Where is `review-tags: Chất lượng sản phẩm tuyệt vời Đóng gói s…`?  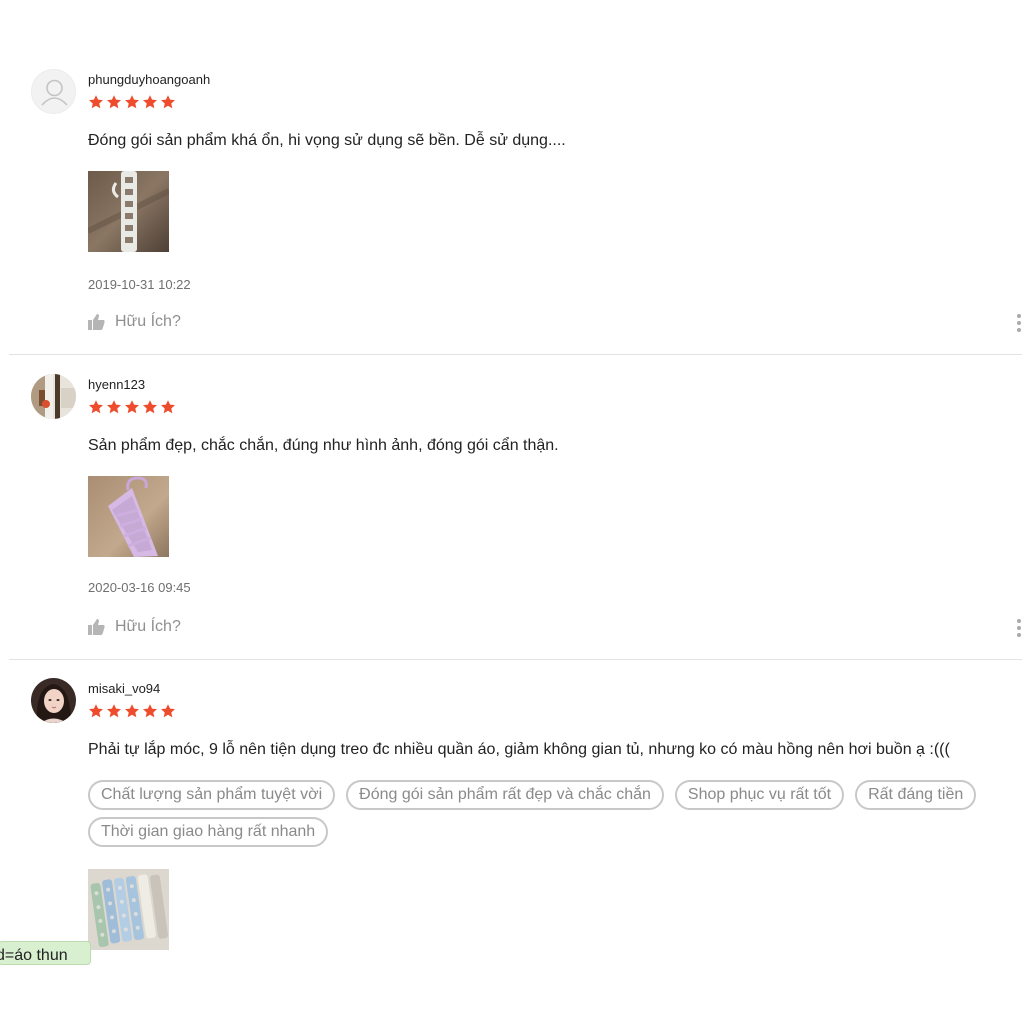 review-tags: Chất lượng sản phẩm tuyệt vời Đóng gói s… is located at coordinates (538, 813).